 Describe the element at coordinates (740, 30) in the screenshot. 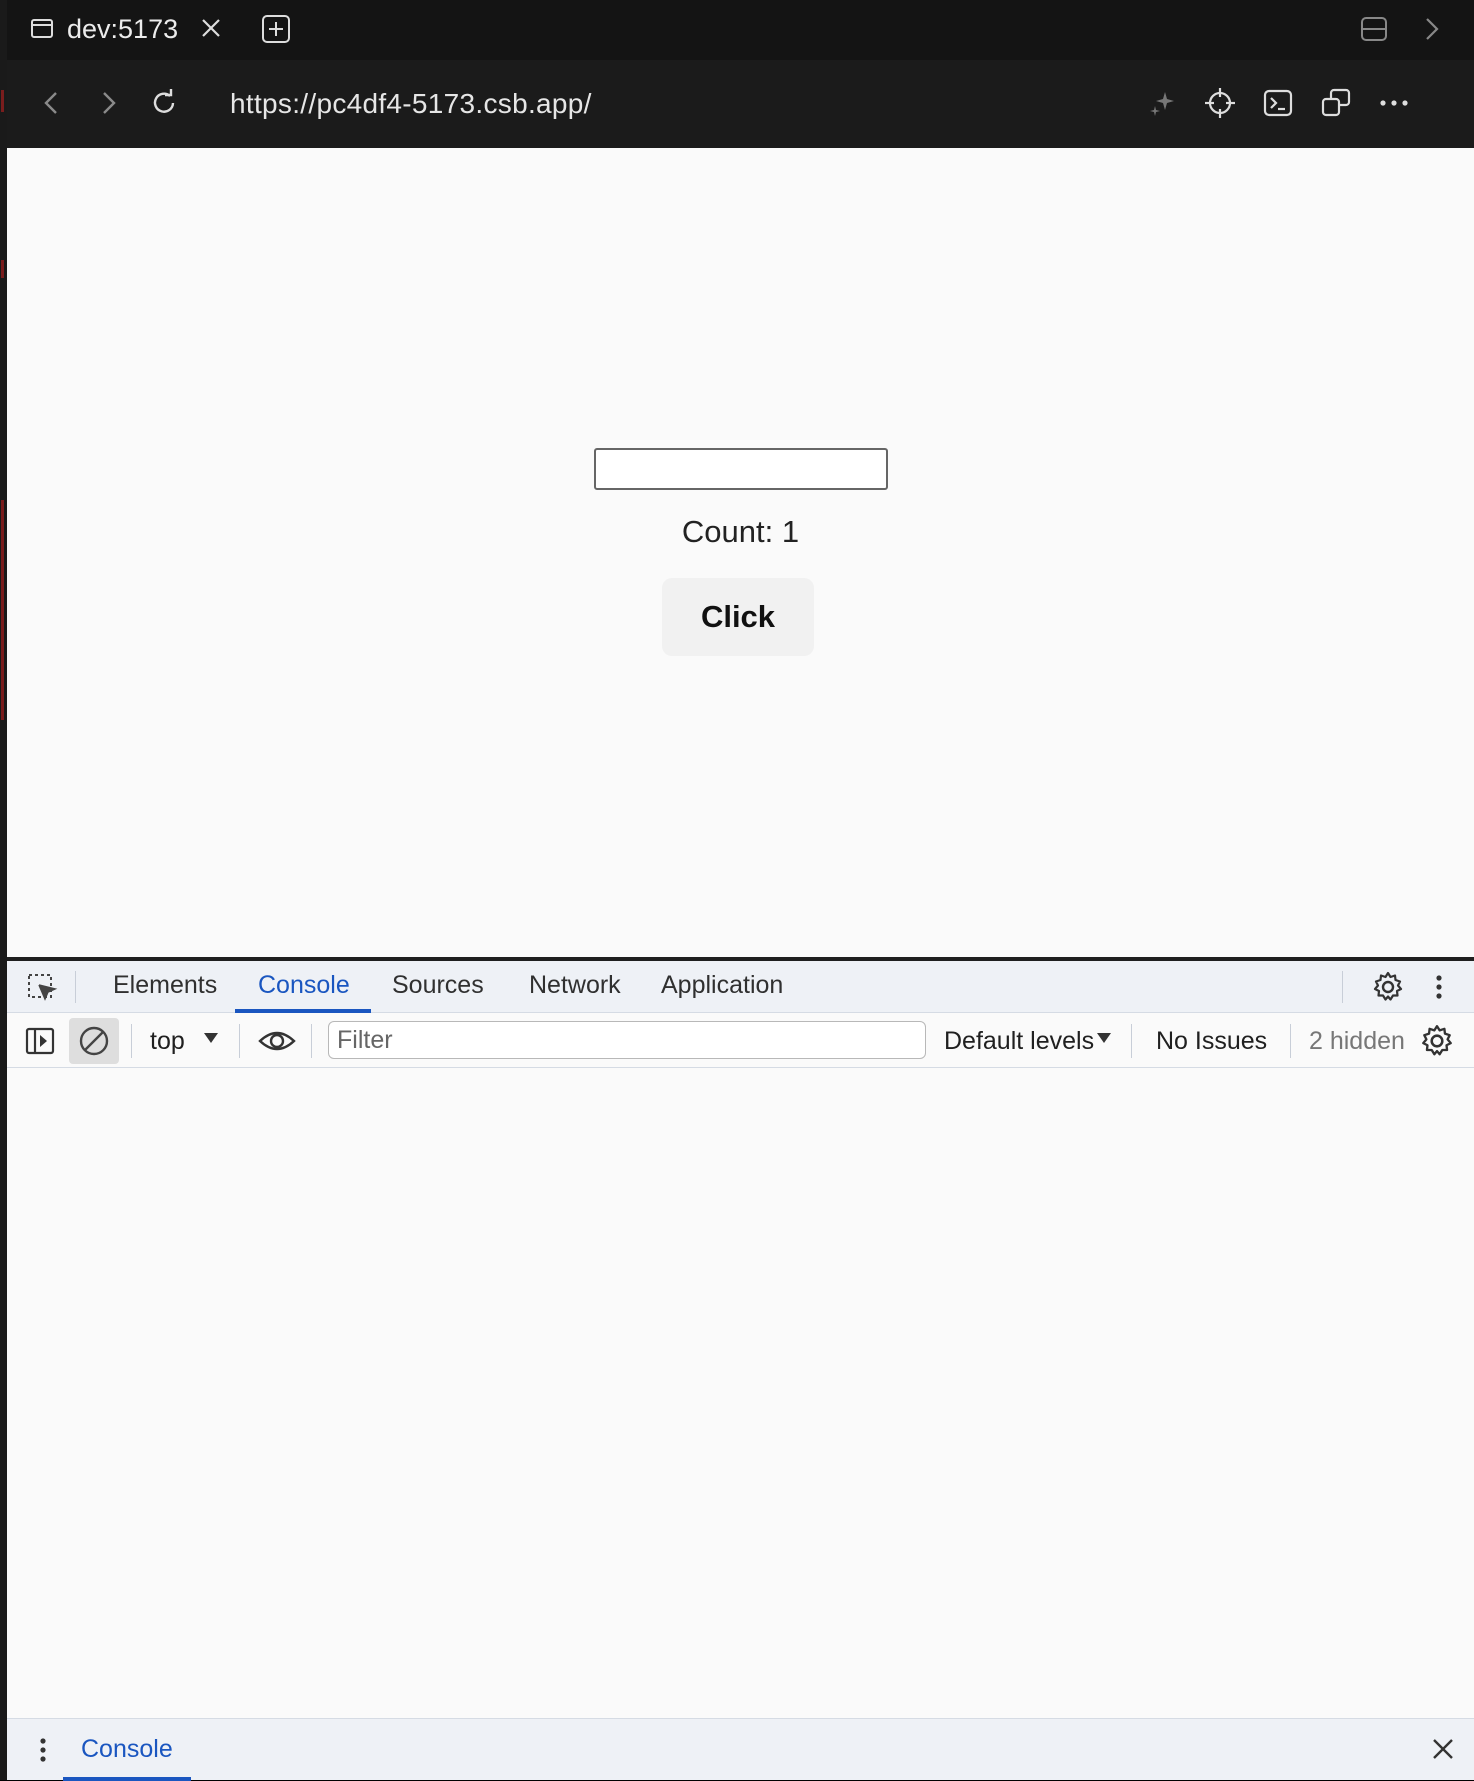

I see `tab-strip: dev:5173` at that location.